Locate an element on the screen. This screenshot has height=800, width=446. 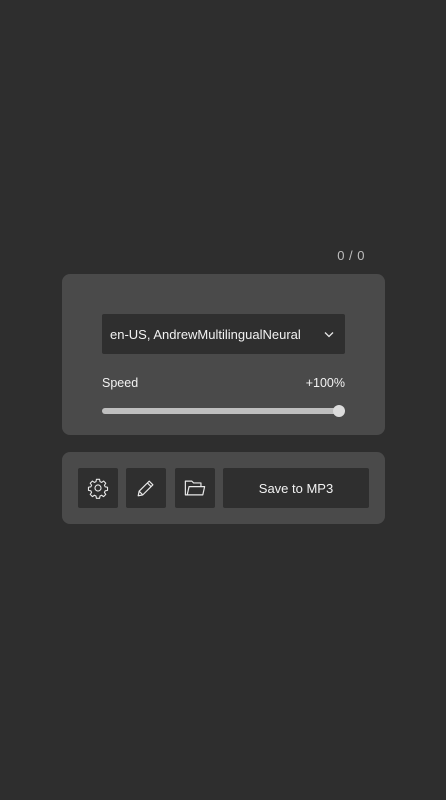
speed-value: +100% is located at coordinates (325, 383).